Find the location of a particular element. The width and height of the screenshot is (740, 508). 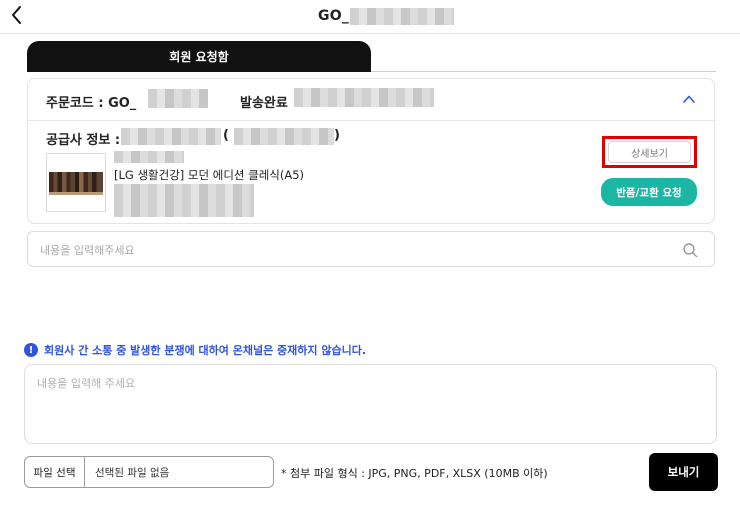

file-select-label: 파일 선택 is located at coordinates (54, 472).